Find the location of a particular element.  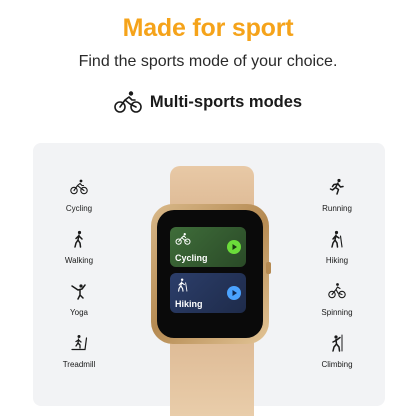

mode-label: Hiking is located at coordinates (337, 260).